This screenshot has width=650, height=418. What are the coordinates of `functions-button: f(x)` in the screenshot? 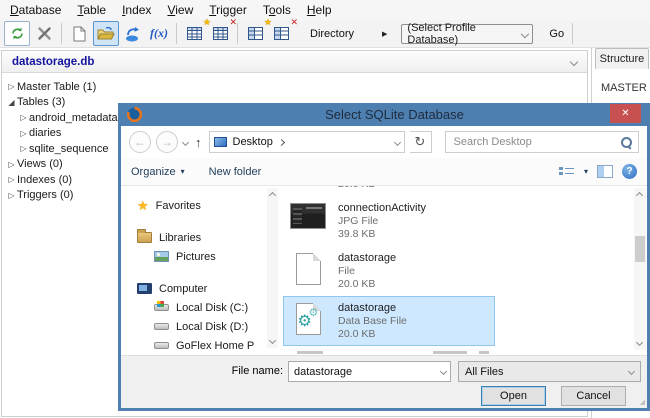 It's located at (159, 33).